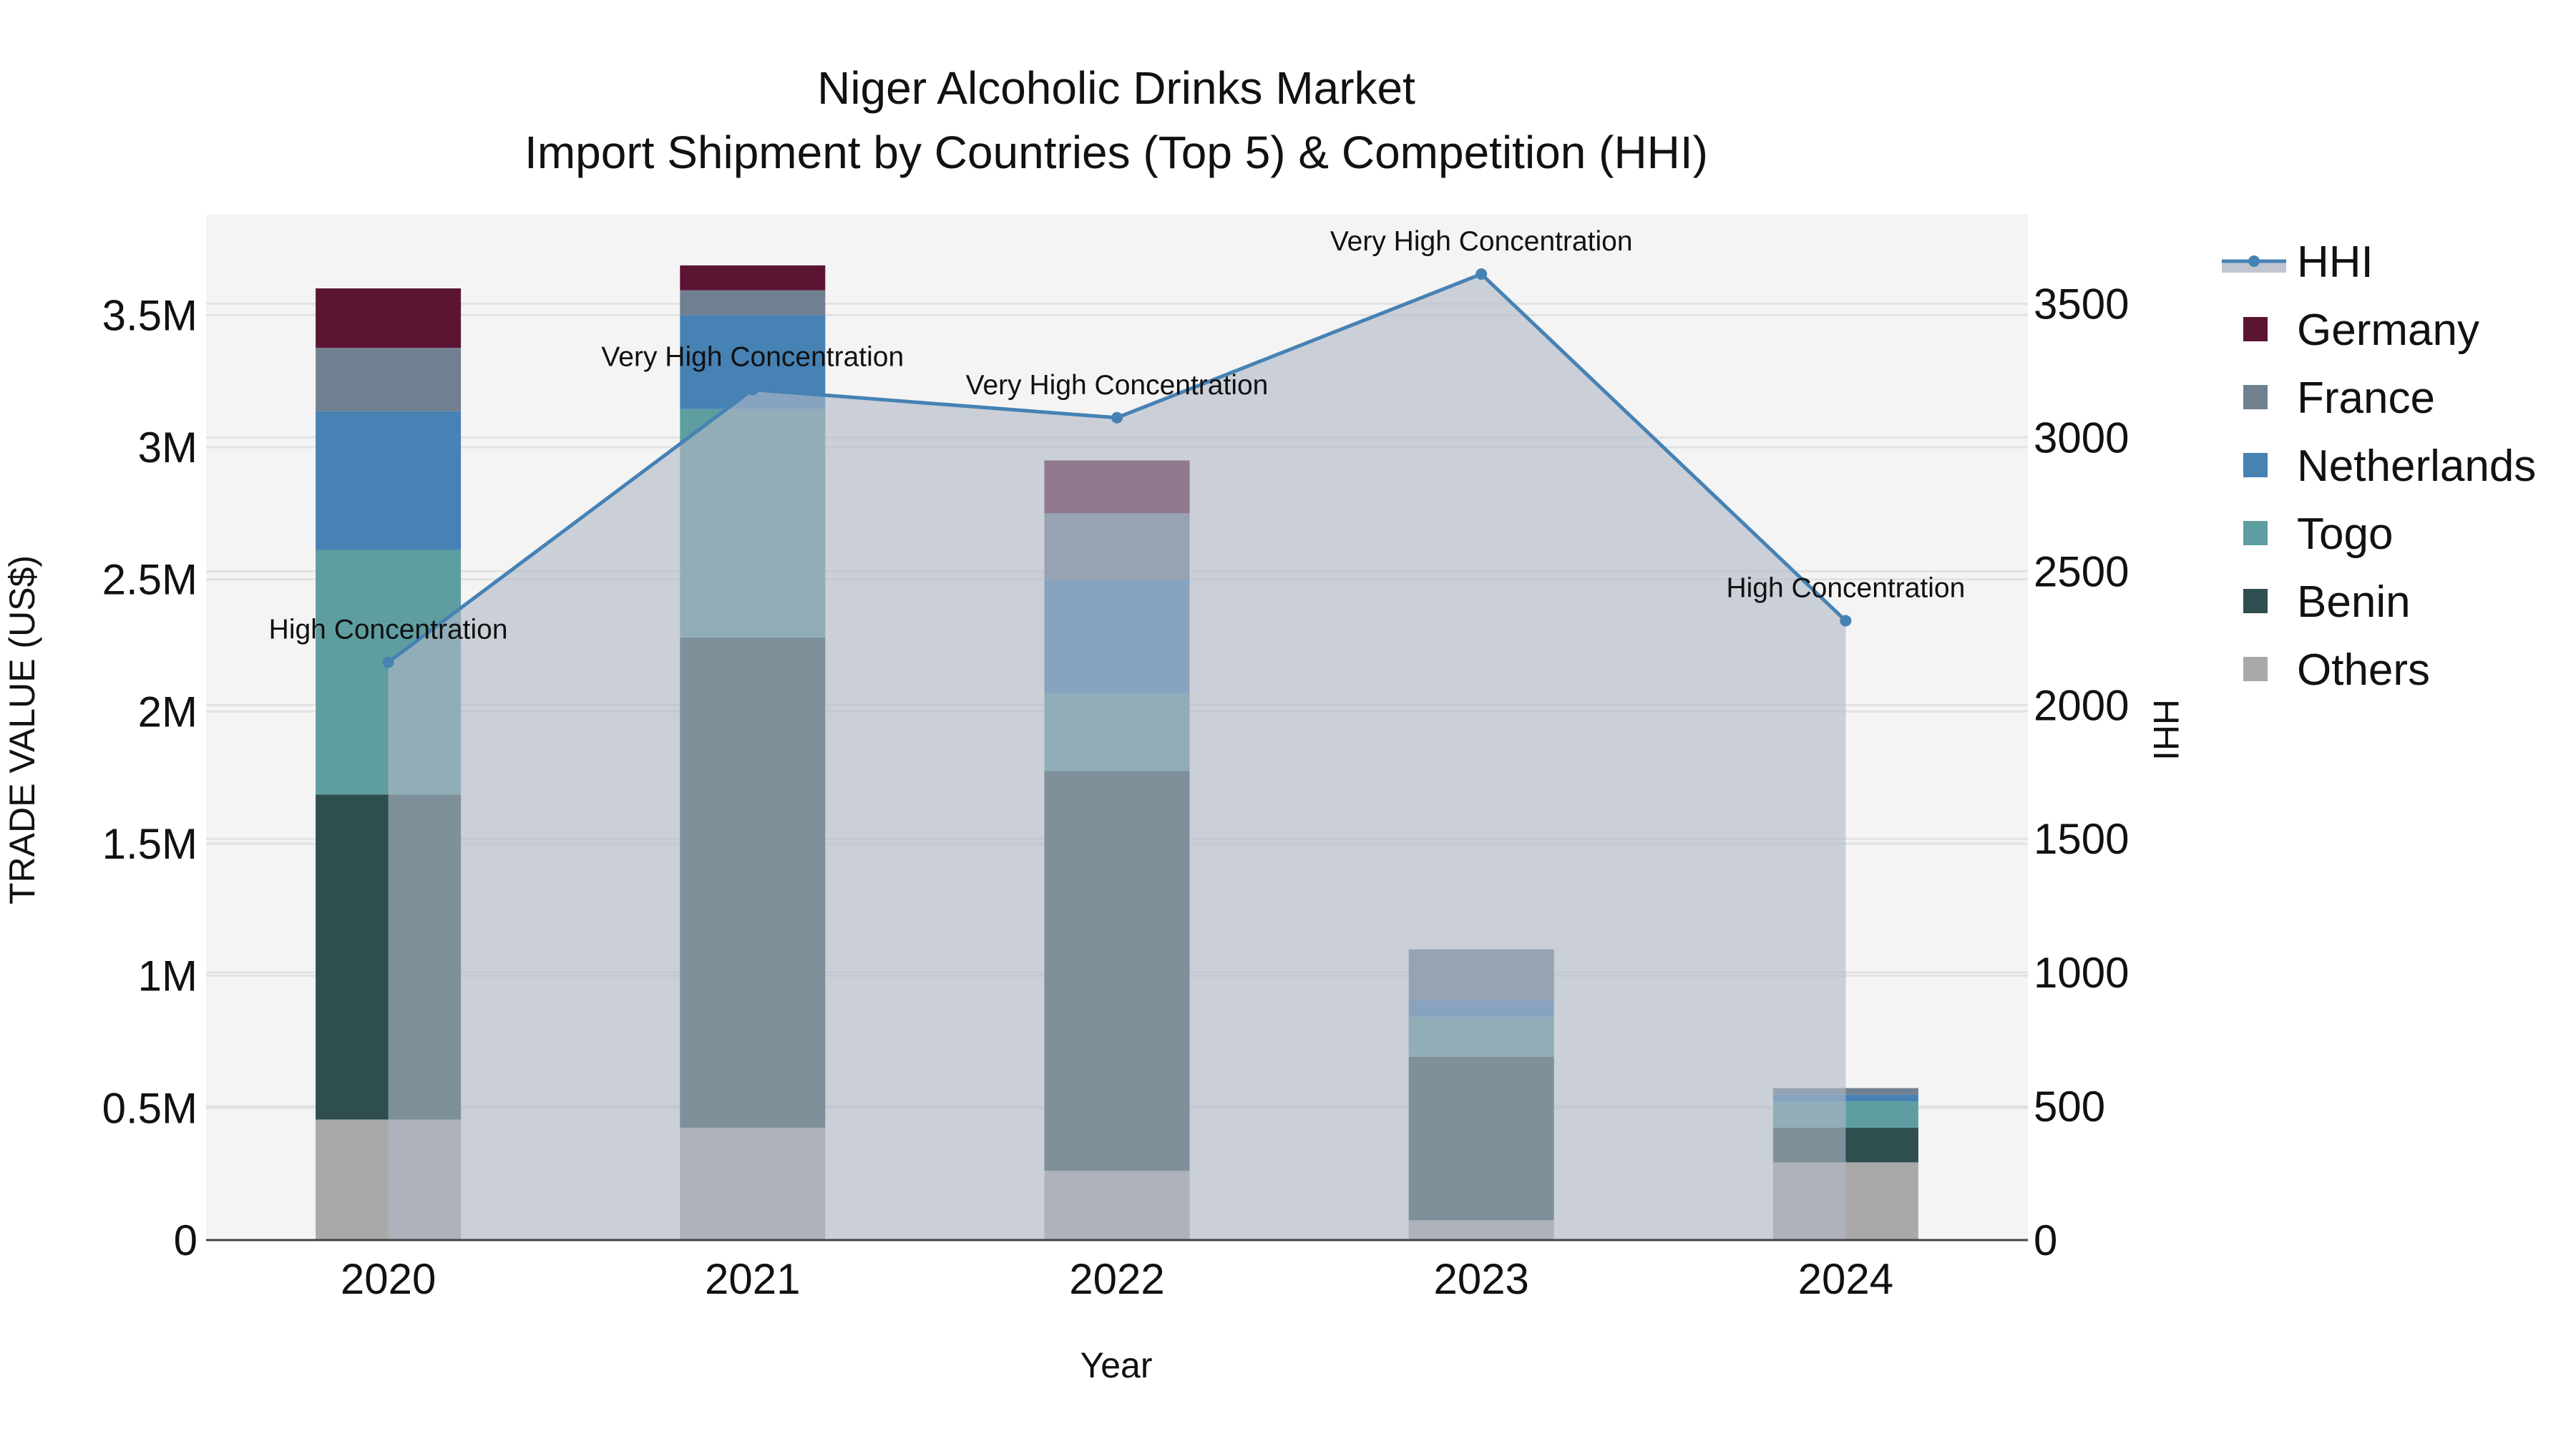  What do you see at coordinates (167, 712) in the screenshot?
I see `y-tick-label: 2M` at bounding box center [167, 712].